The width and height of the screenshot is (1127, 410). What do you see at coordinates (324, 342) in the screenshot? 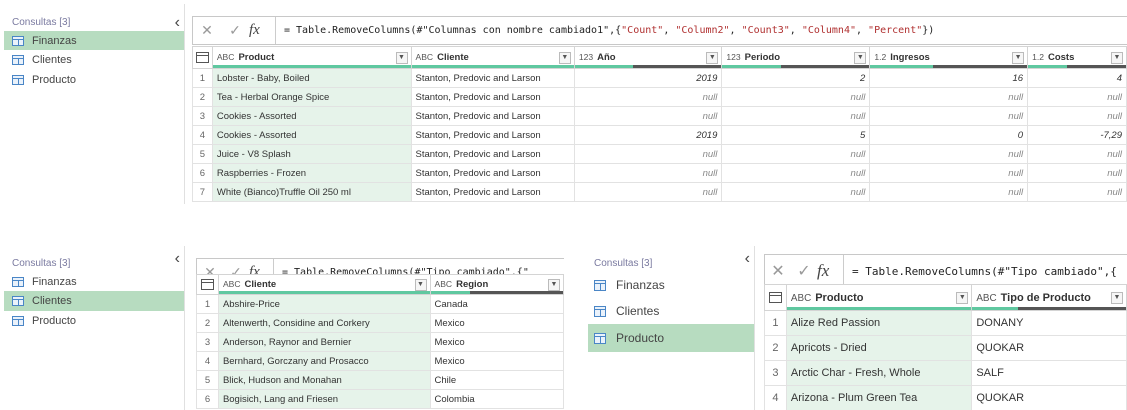
I see `table-cell: Anderson, Raynor and Bernier` at bounding box center [324, 342].